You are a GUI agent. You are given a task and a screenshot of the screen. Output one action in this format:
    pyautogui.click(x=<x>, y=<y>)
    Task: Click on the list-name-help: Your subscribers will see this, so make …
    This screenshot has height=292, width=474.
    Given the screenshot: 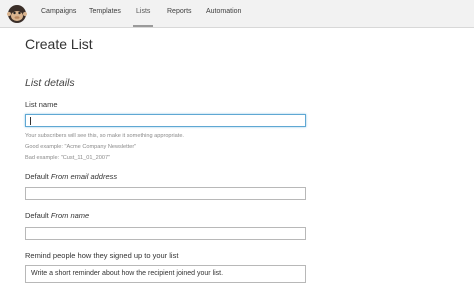 What is the action you would take?
    pyautogui.click(x=104, y=136)
    